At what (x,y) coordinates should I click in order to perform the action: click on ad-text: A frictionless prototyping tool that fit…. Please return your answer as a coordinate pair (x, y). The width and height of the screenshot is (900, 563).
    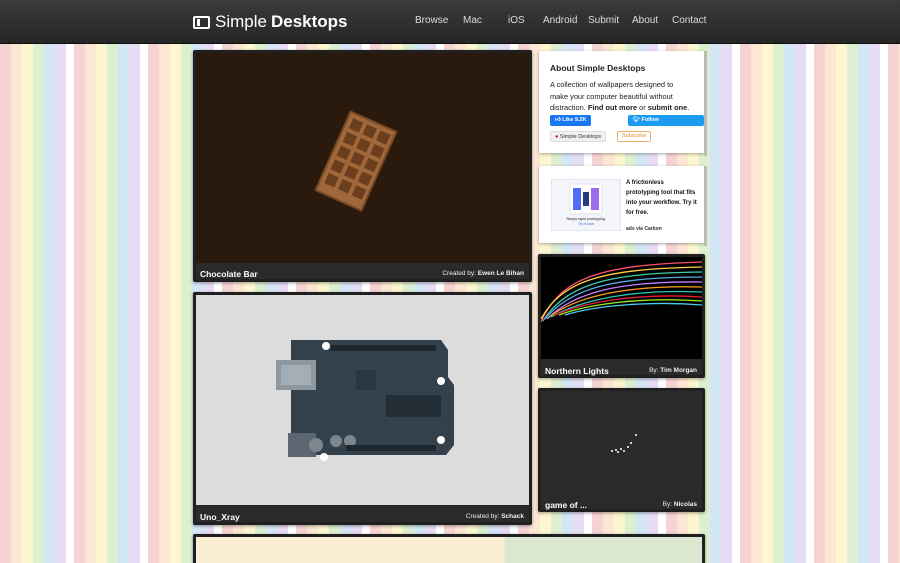
    Looking at the image, I should click on (662, 198).